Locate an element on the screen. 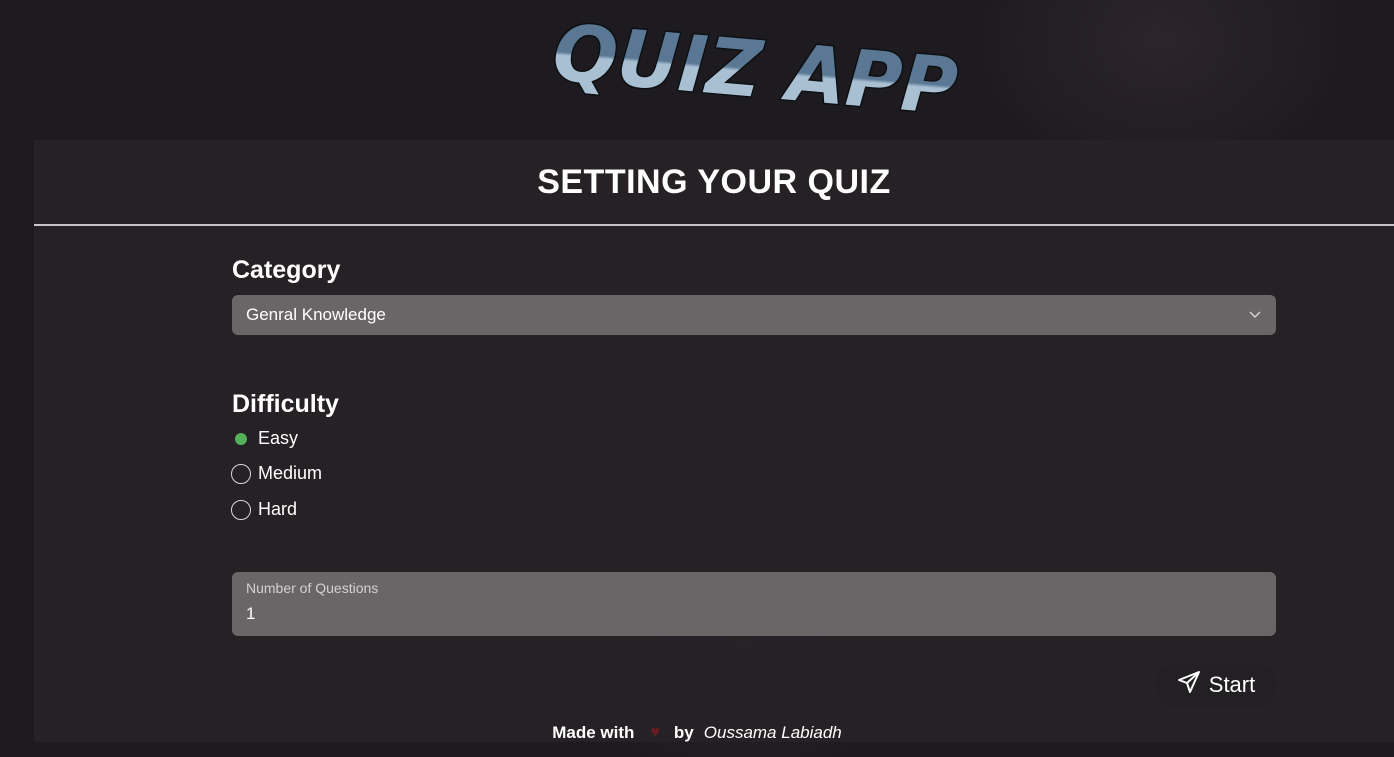 Image resolution: width=1394 pixels, height=757 pixels. app-title: QUIZ APP is located at coordinates (755, 70).